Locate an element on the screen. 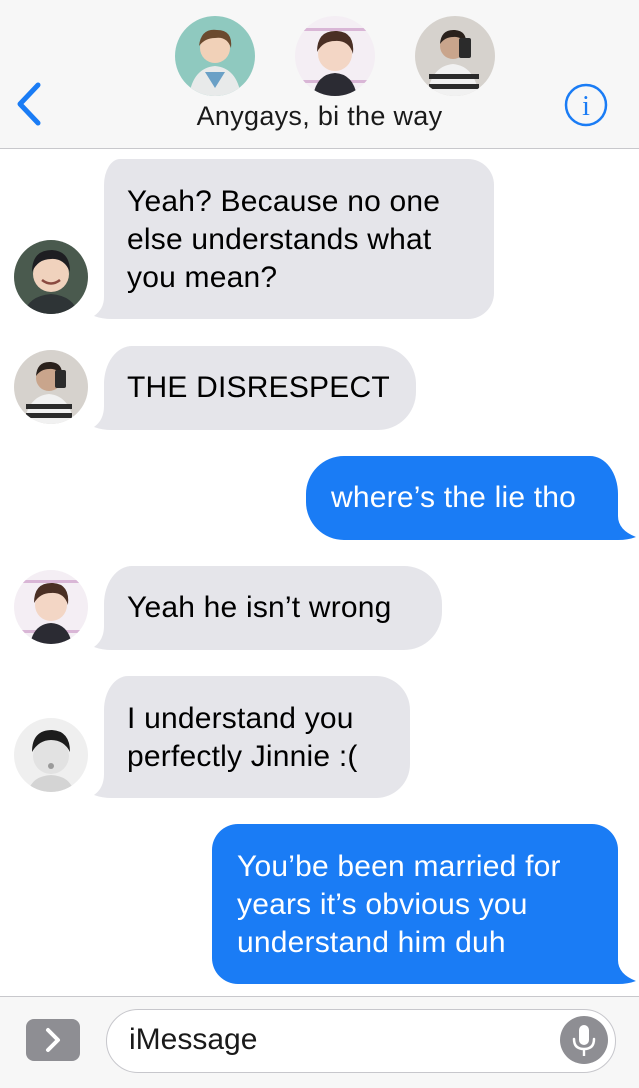  apps-button is located at coordinates (53, 1040).